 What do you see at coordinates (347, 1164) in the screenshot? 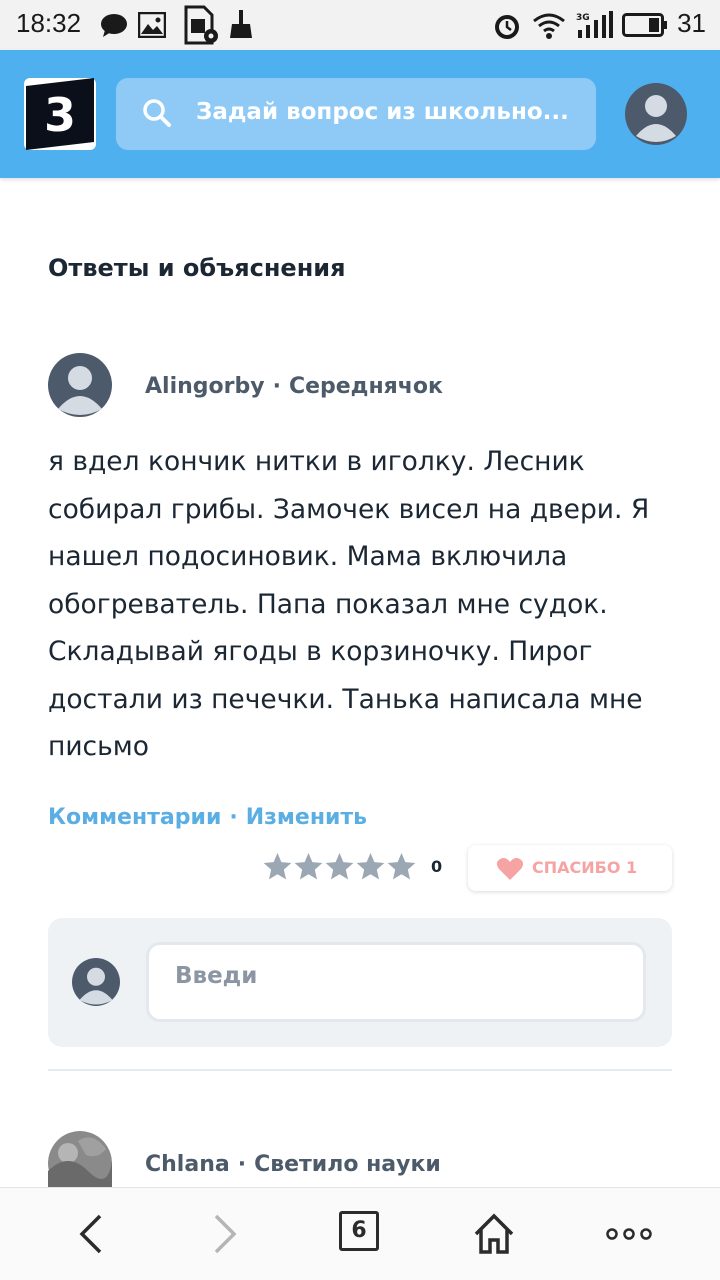
I see `author-rank: Светило науки` at bounding box center [347, 1164].